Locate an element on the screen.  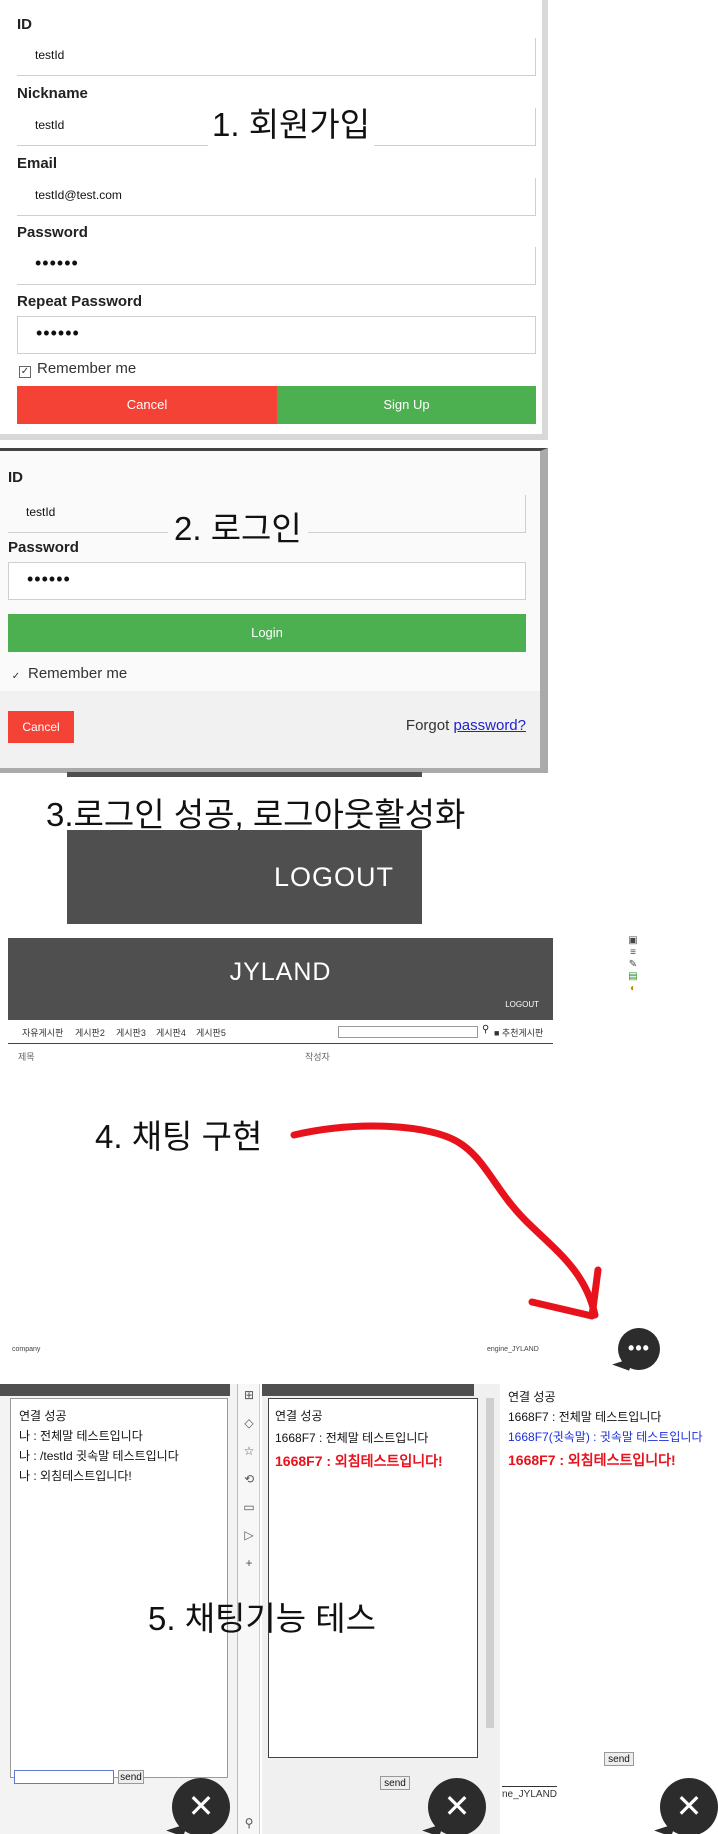
chat2-shout-line: 1668F7 : 외침테스트입니다! is located at coordinates (359, 1461).